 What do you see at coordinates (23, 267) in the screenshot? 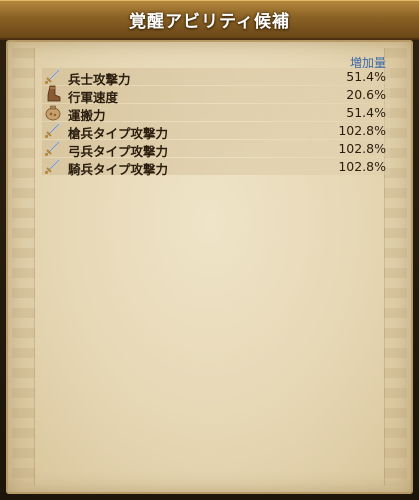
I see `left-ornament` at bounding box center [23, 267].